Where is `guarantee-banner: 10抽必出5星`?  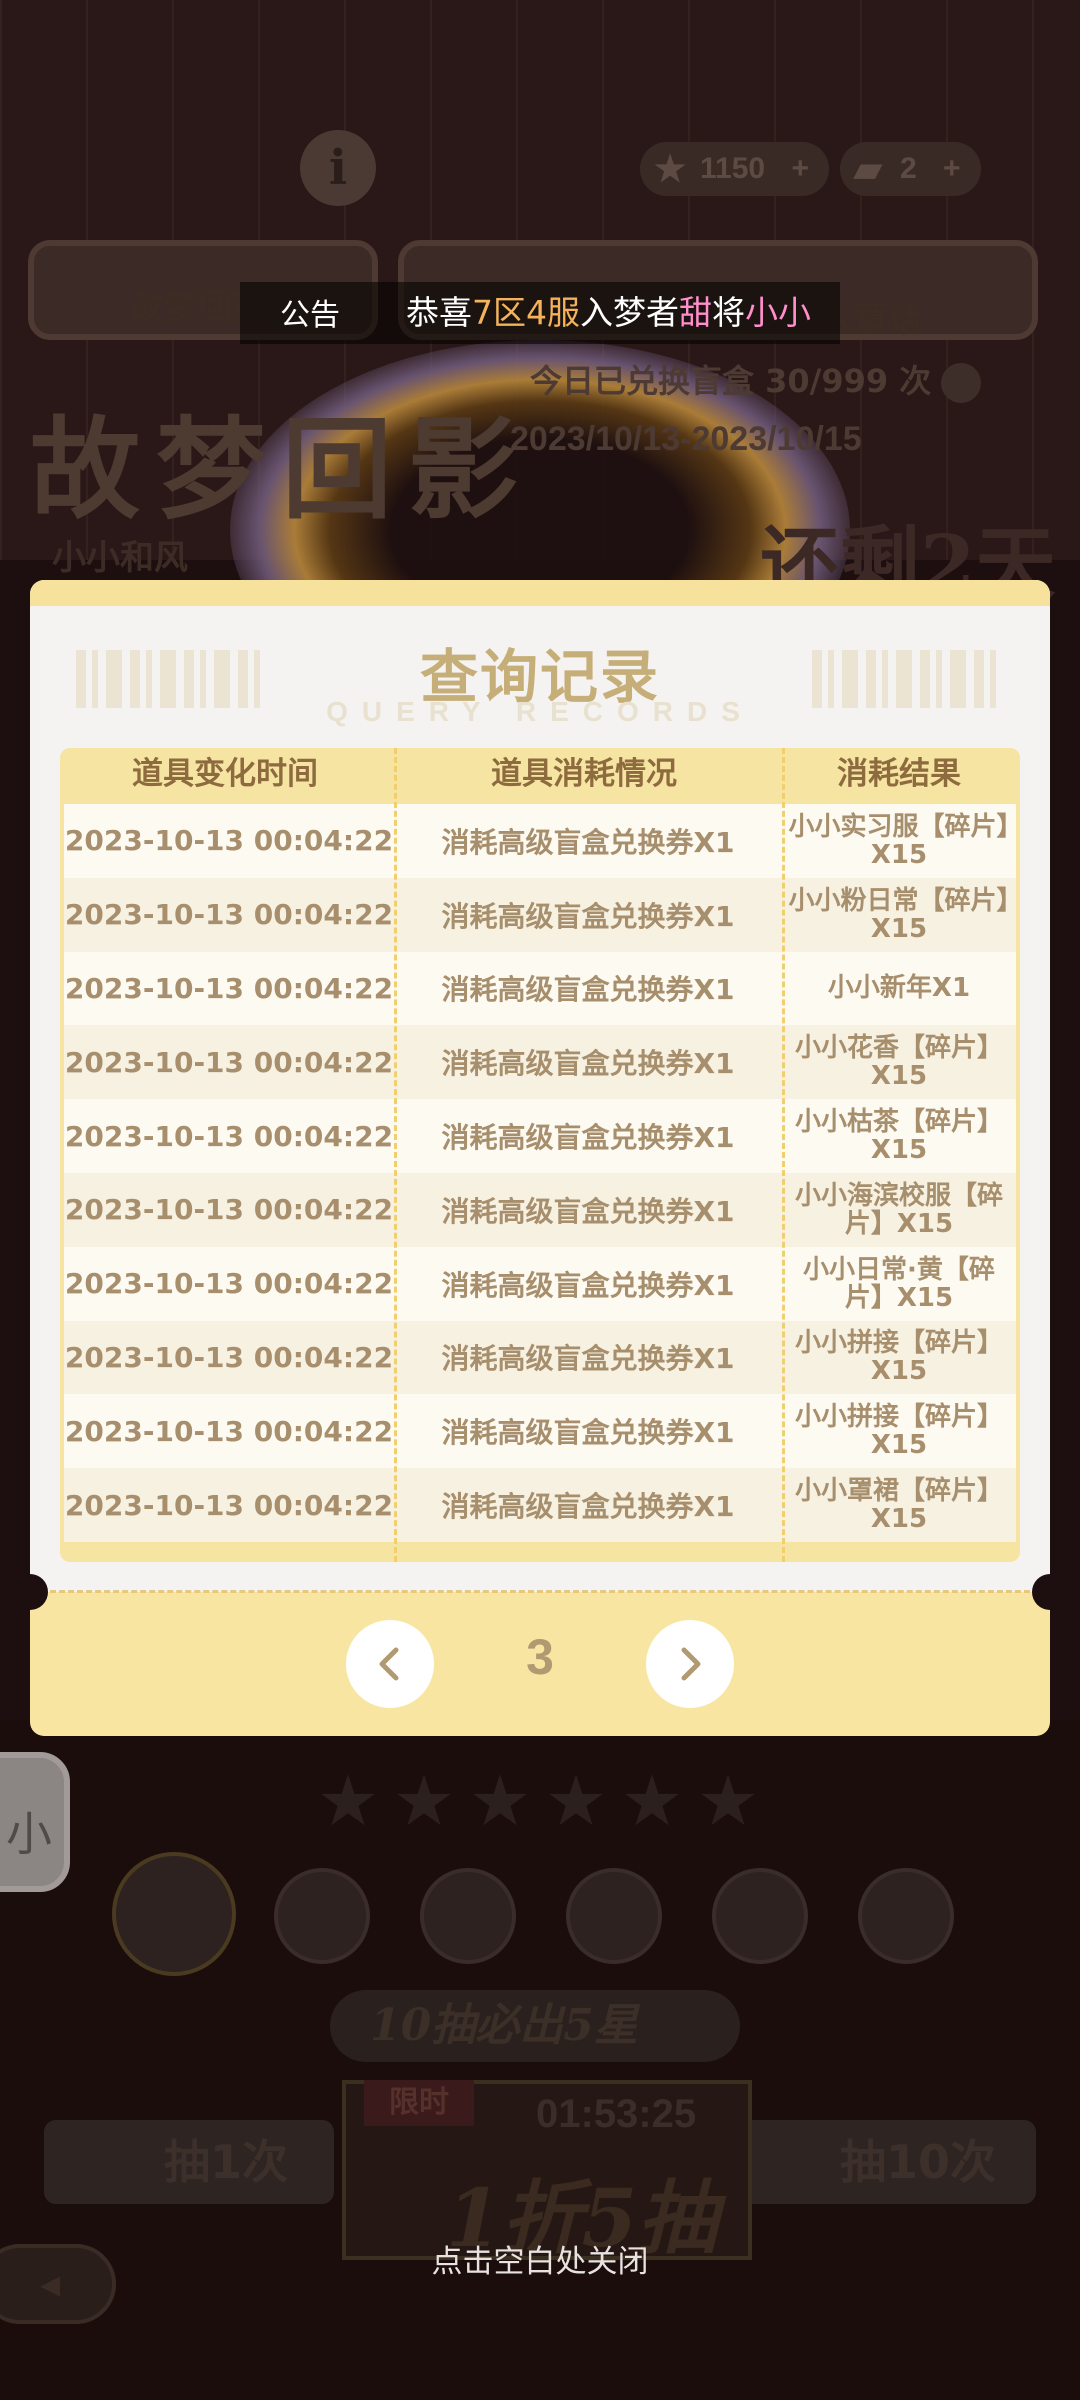
guarantee-banner: 10抽必出5星 is located at coordinates (535, 2026).